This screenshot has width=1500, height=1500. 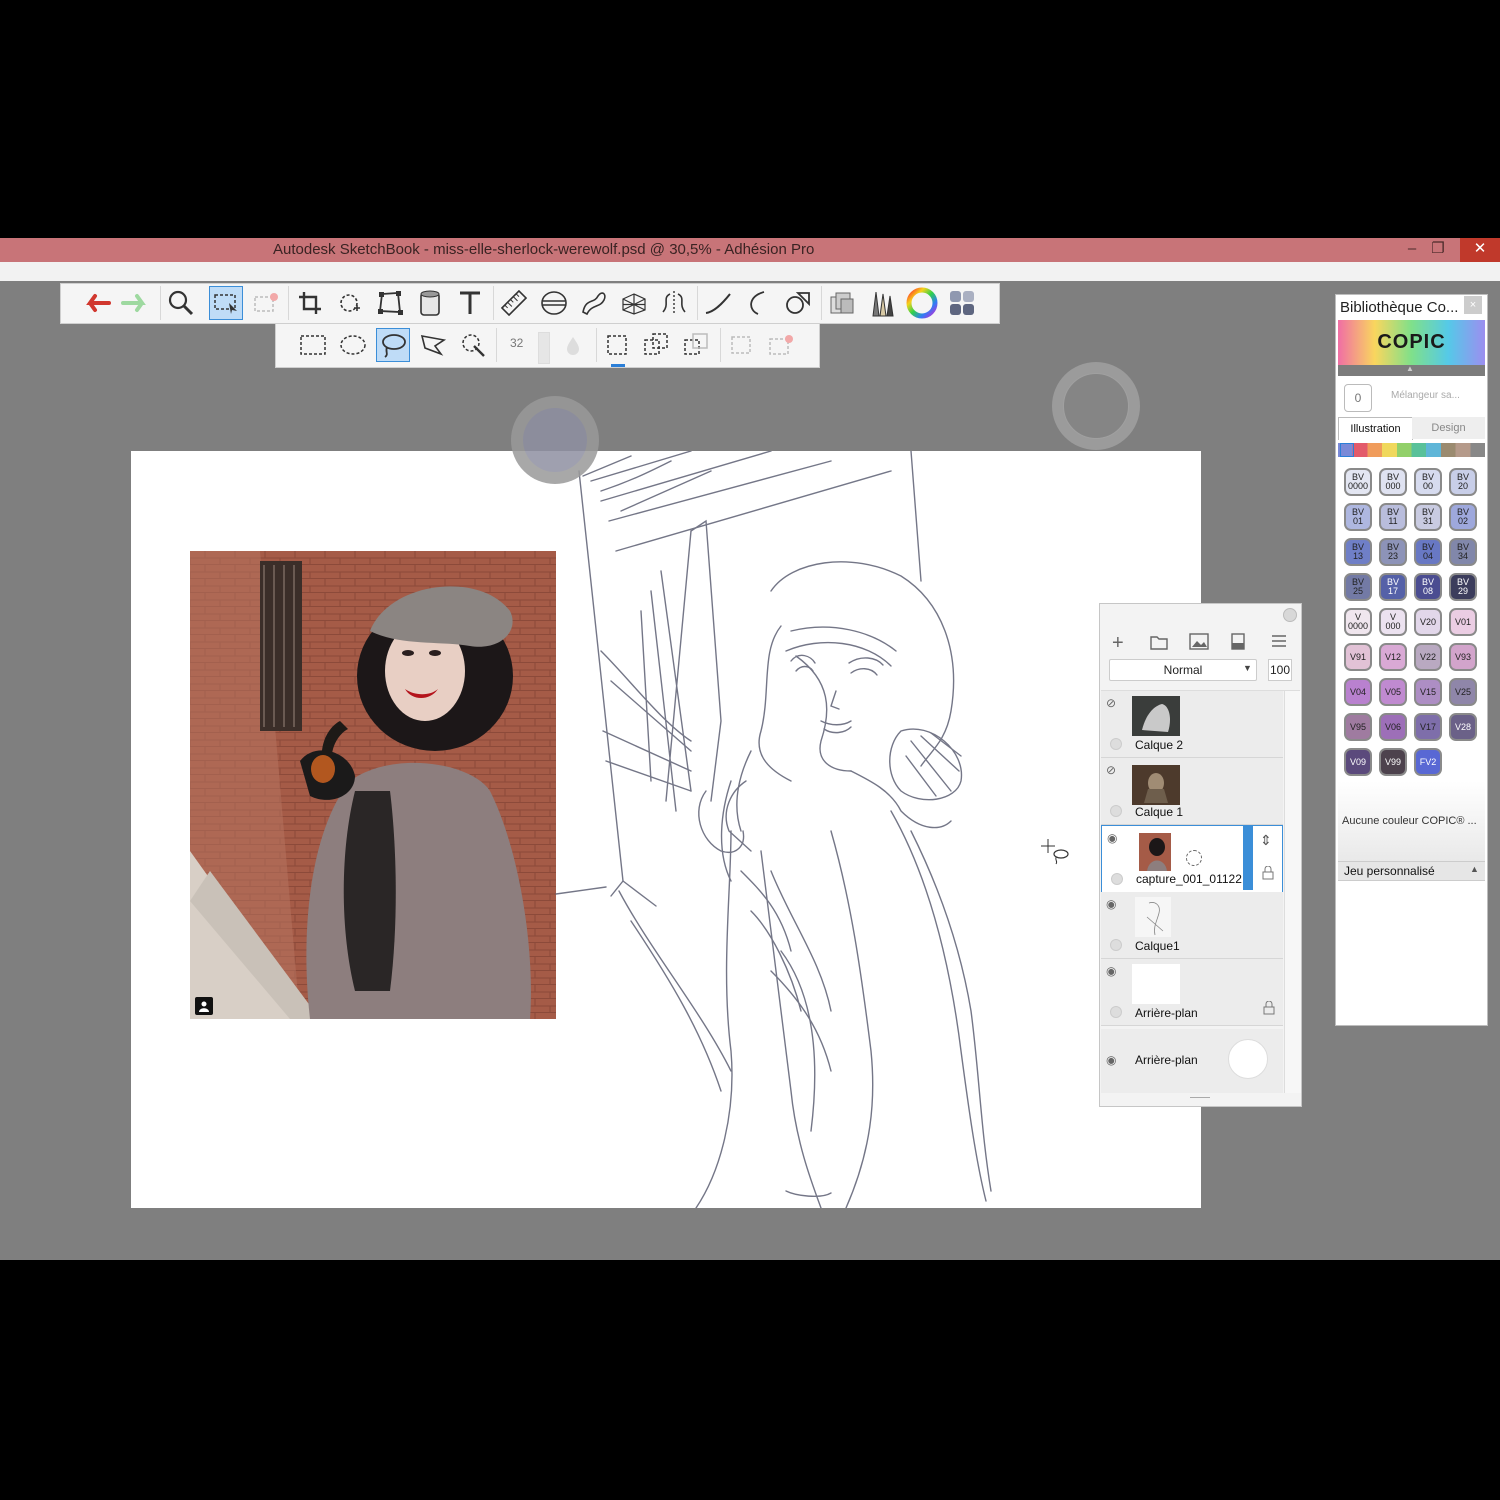 I want to click on softness-icon, so click(x=573, y=345).